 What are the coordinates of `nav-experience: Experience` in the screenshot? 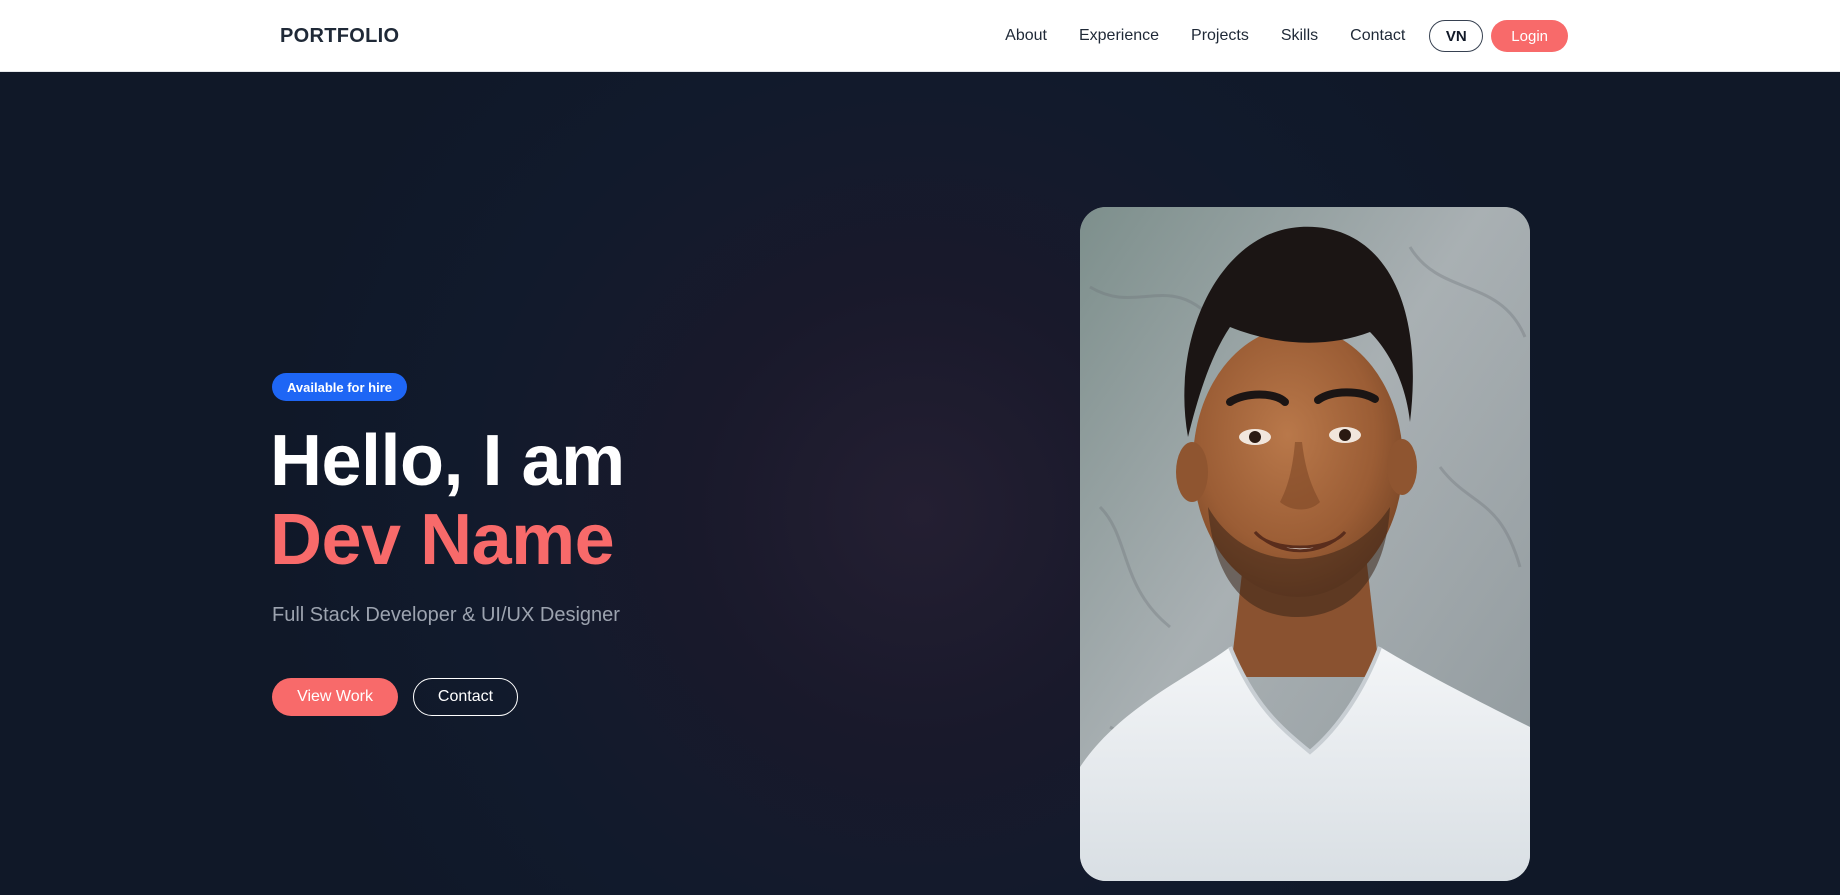 It's located at (1119, 36).